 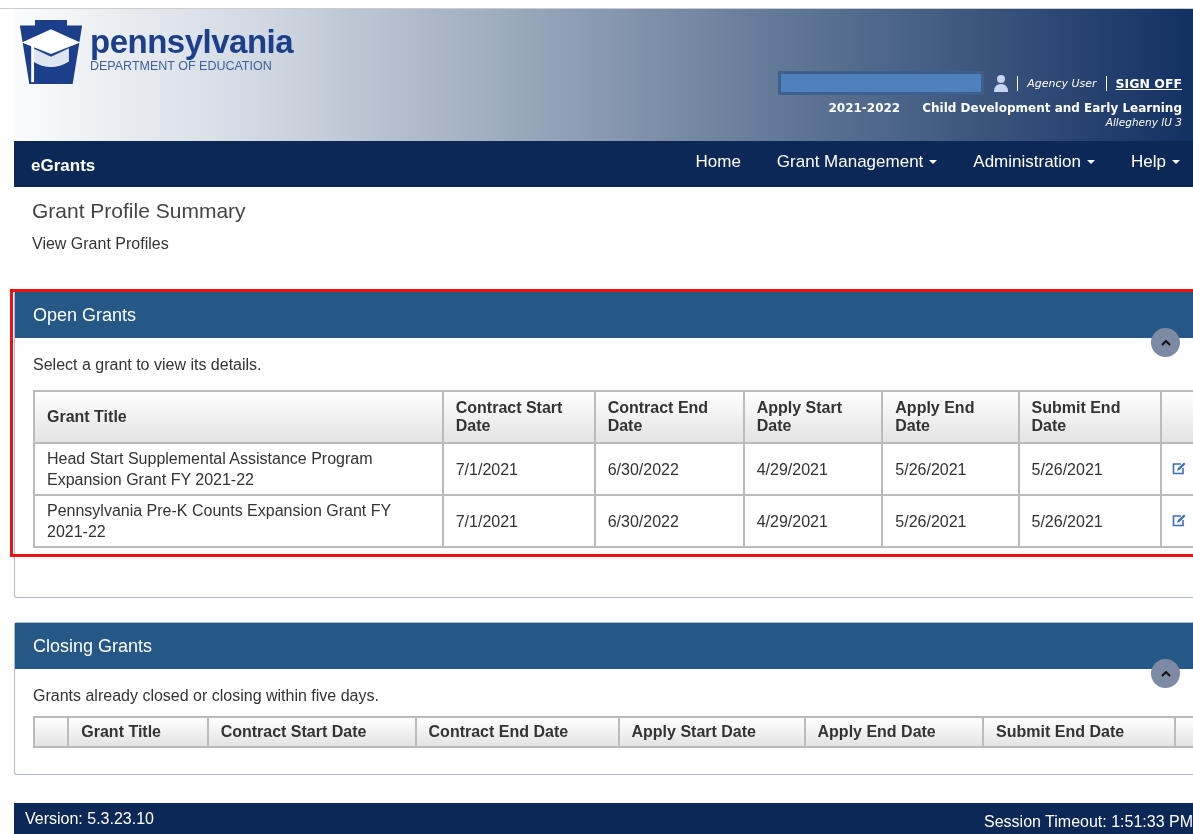 I want to click on nav-menu-item: Grant Management, so click(x=857, y=162).